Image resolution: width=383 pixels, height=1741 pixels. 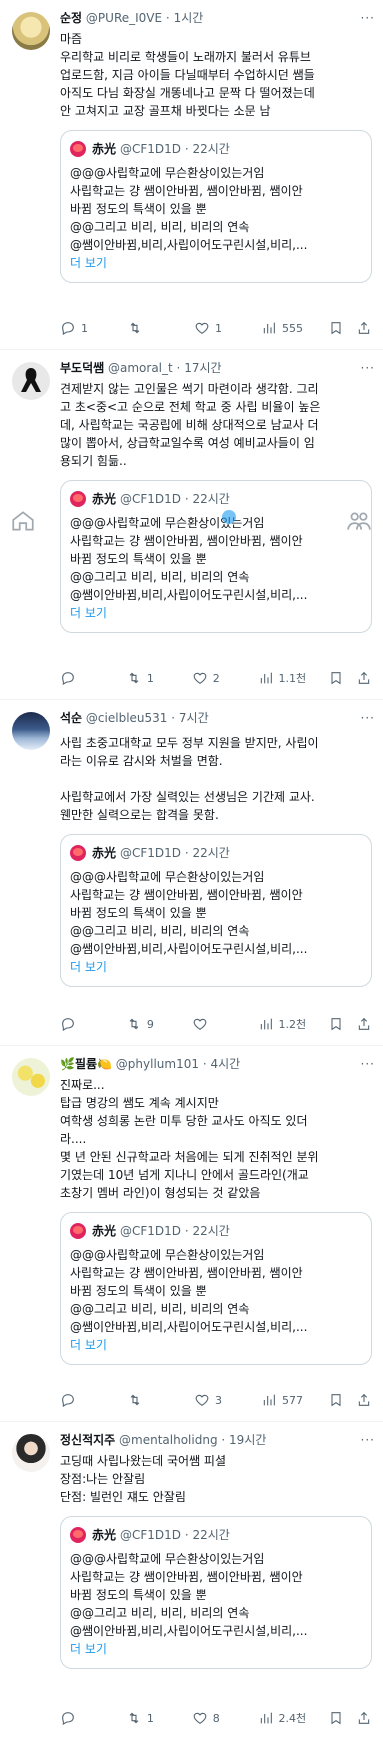 What do you see at coordinates (124, 18) in the screenshot?
I see `author-handle: @PURe_I0VE` at bounding box center [124, 18].